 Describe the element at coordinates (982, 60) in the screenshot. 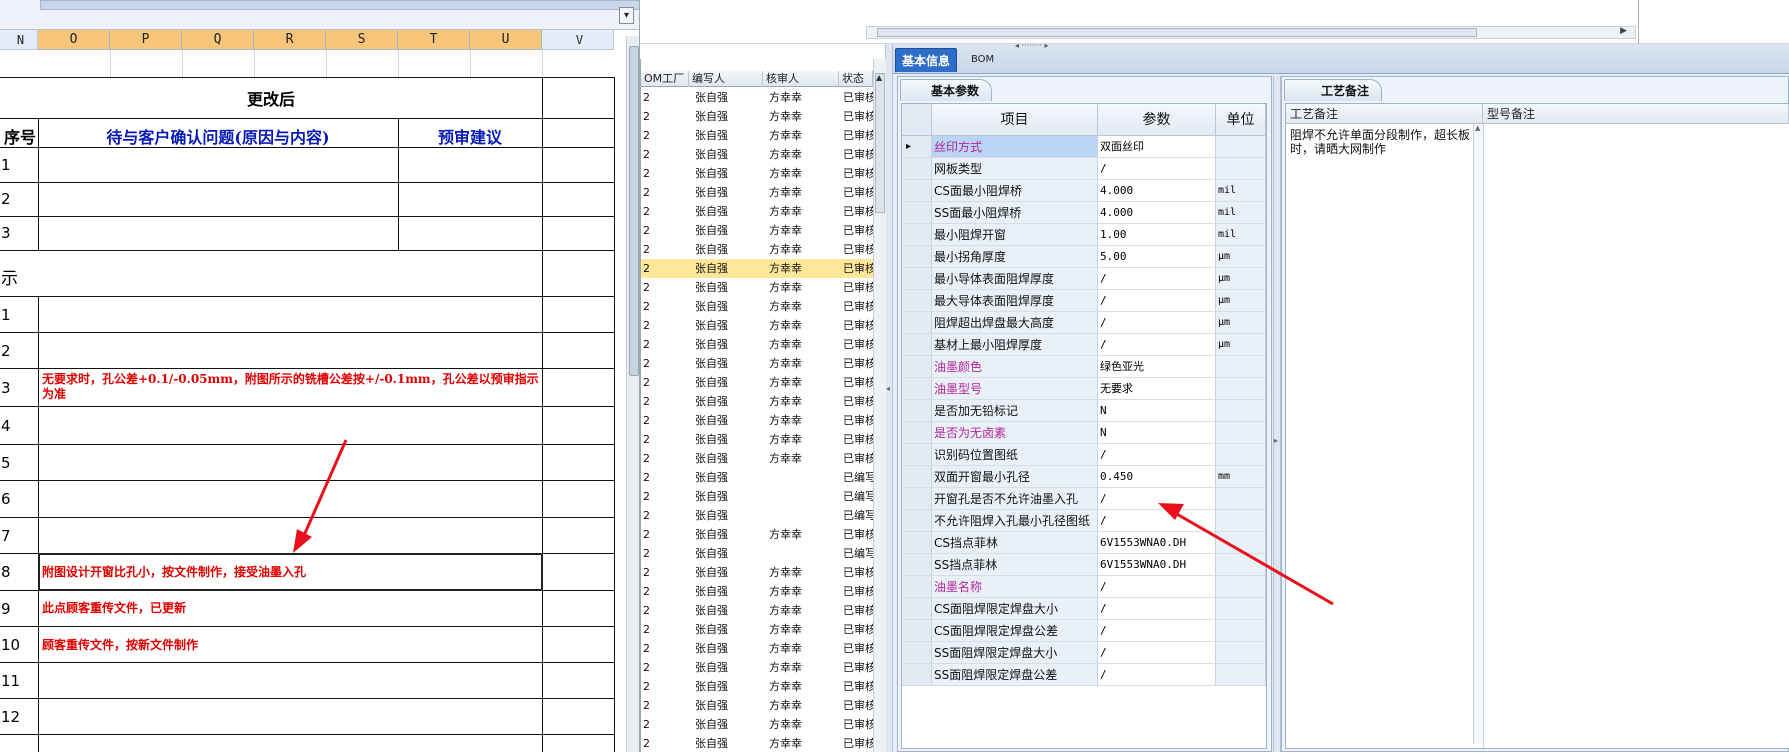

I see `tab-bom: BOM` at that location.